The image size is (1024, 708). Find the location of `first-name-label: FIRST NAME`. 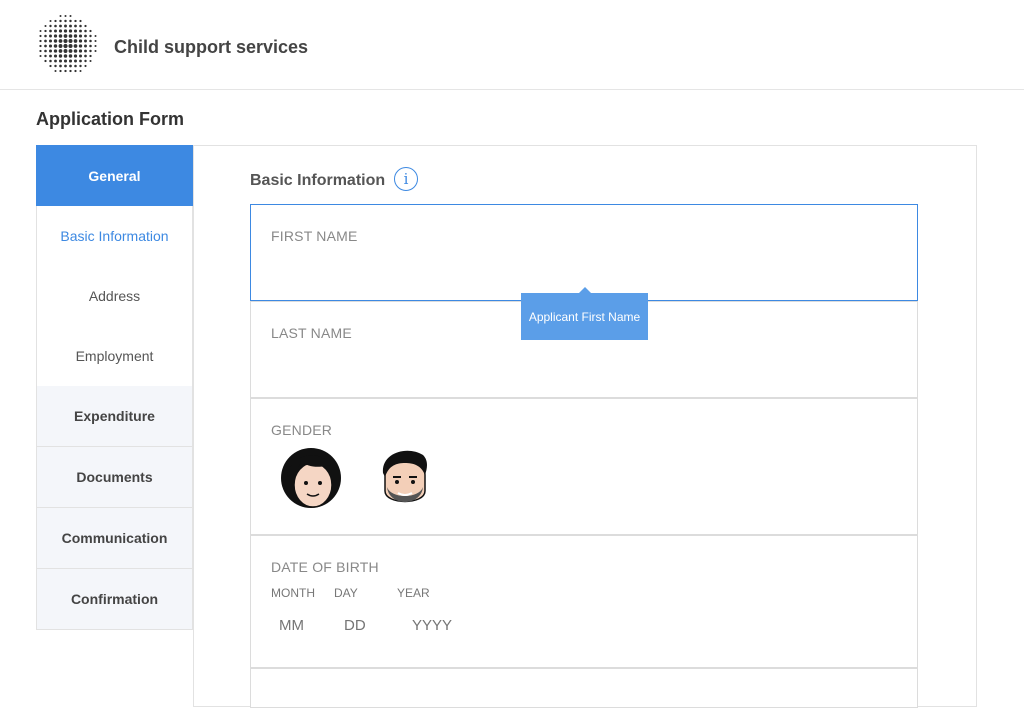

first-name-label: FIRST NAME is located at coordinates (314, 236).